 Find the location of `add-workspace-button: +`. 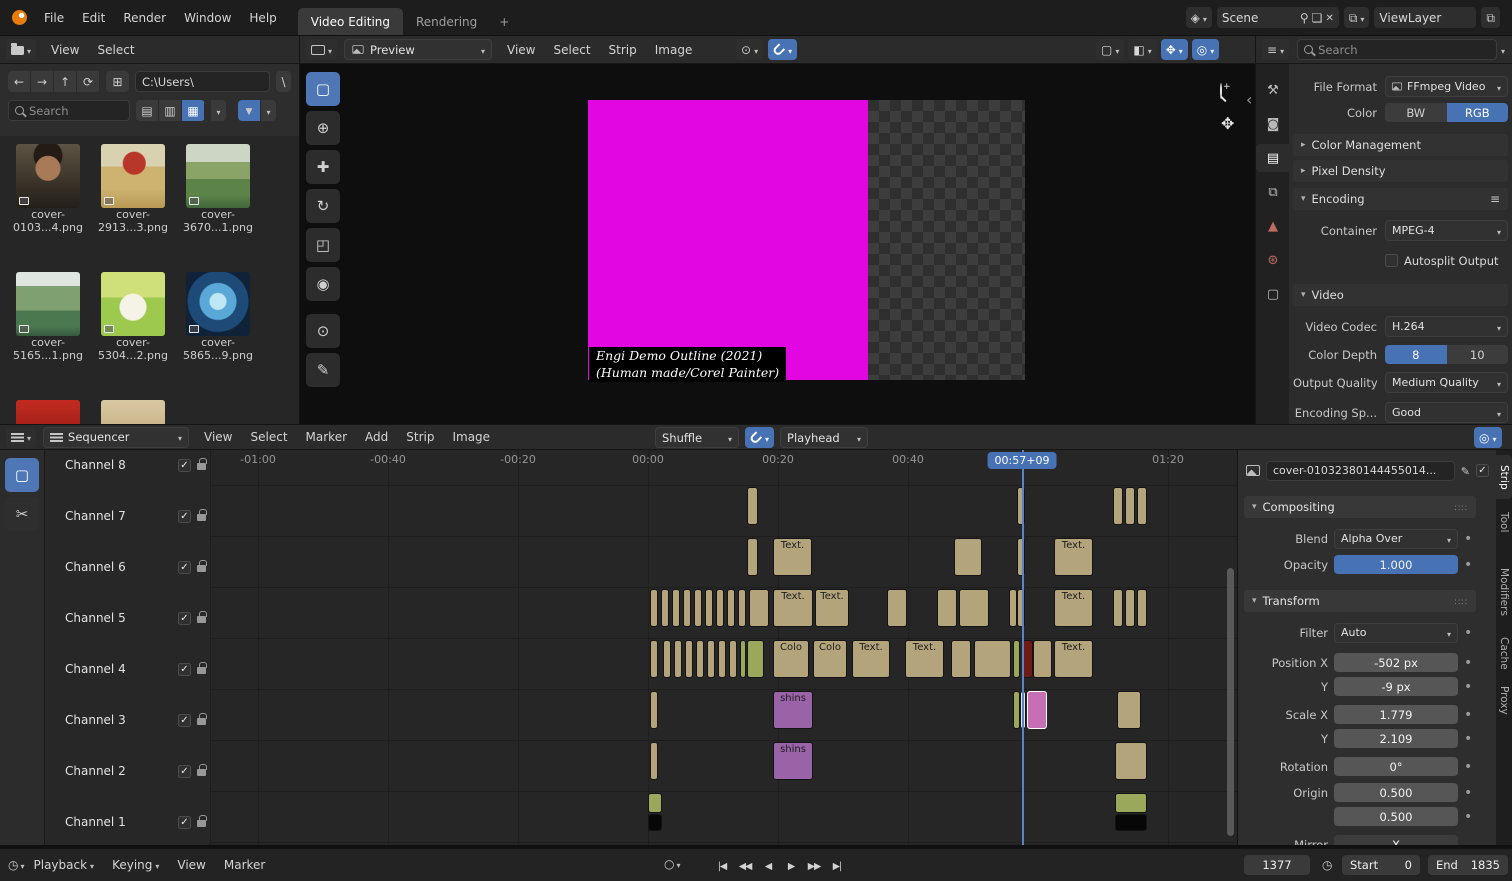

add-workspace-button: + is located at coordinates (504, 21).